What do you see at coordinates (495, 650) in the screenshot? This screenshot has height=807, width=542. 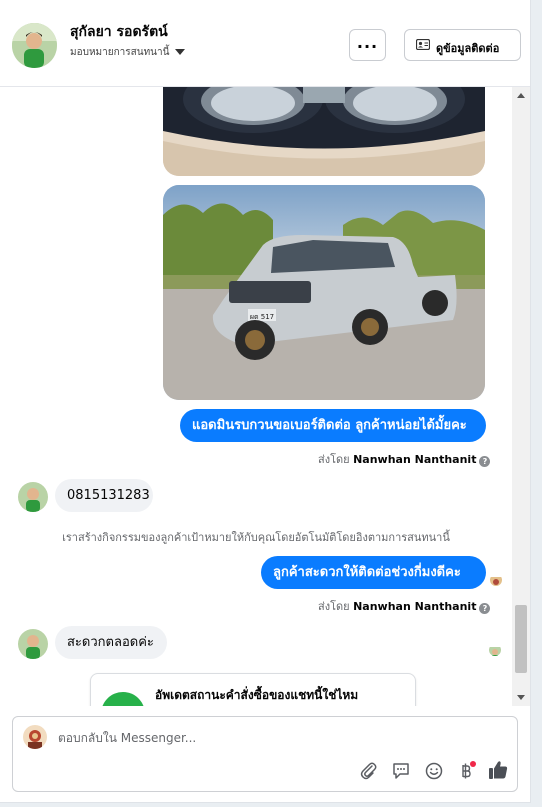 I see `seen-avatar` at bounding box center [495, 650].